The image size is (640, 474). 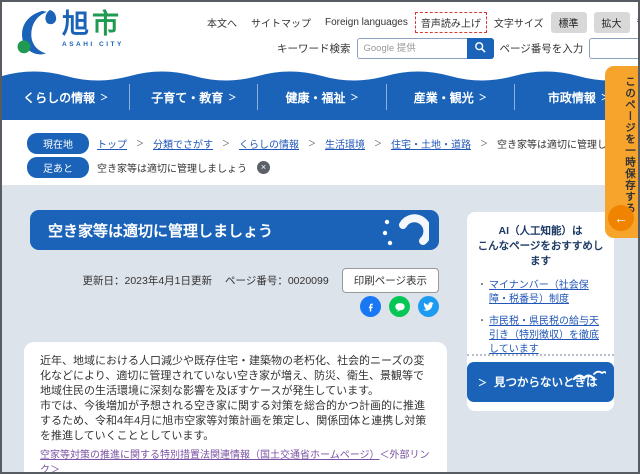 What do you see at coordinates (630, 145) in the screenshot?
I see `save-page-tab-label: このページを一時保存する` at bounding box center [630, 145].